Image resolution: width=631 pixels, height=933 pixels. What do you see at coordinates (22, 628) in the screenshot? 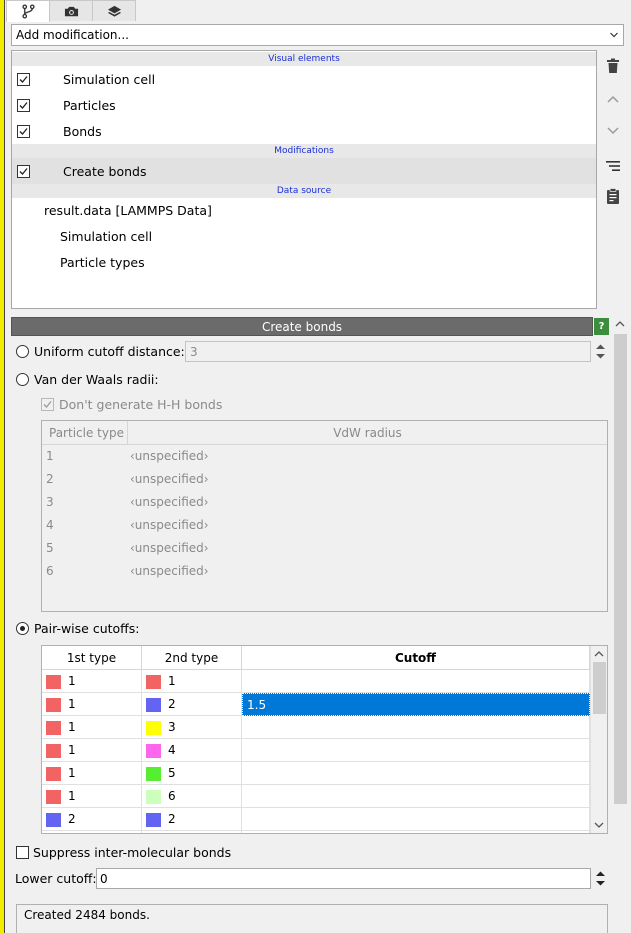
I see `pairwise-cutoffs-radio` at bounding box center [22, 628].